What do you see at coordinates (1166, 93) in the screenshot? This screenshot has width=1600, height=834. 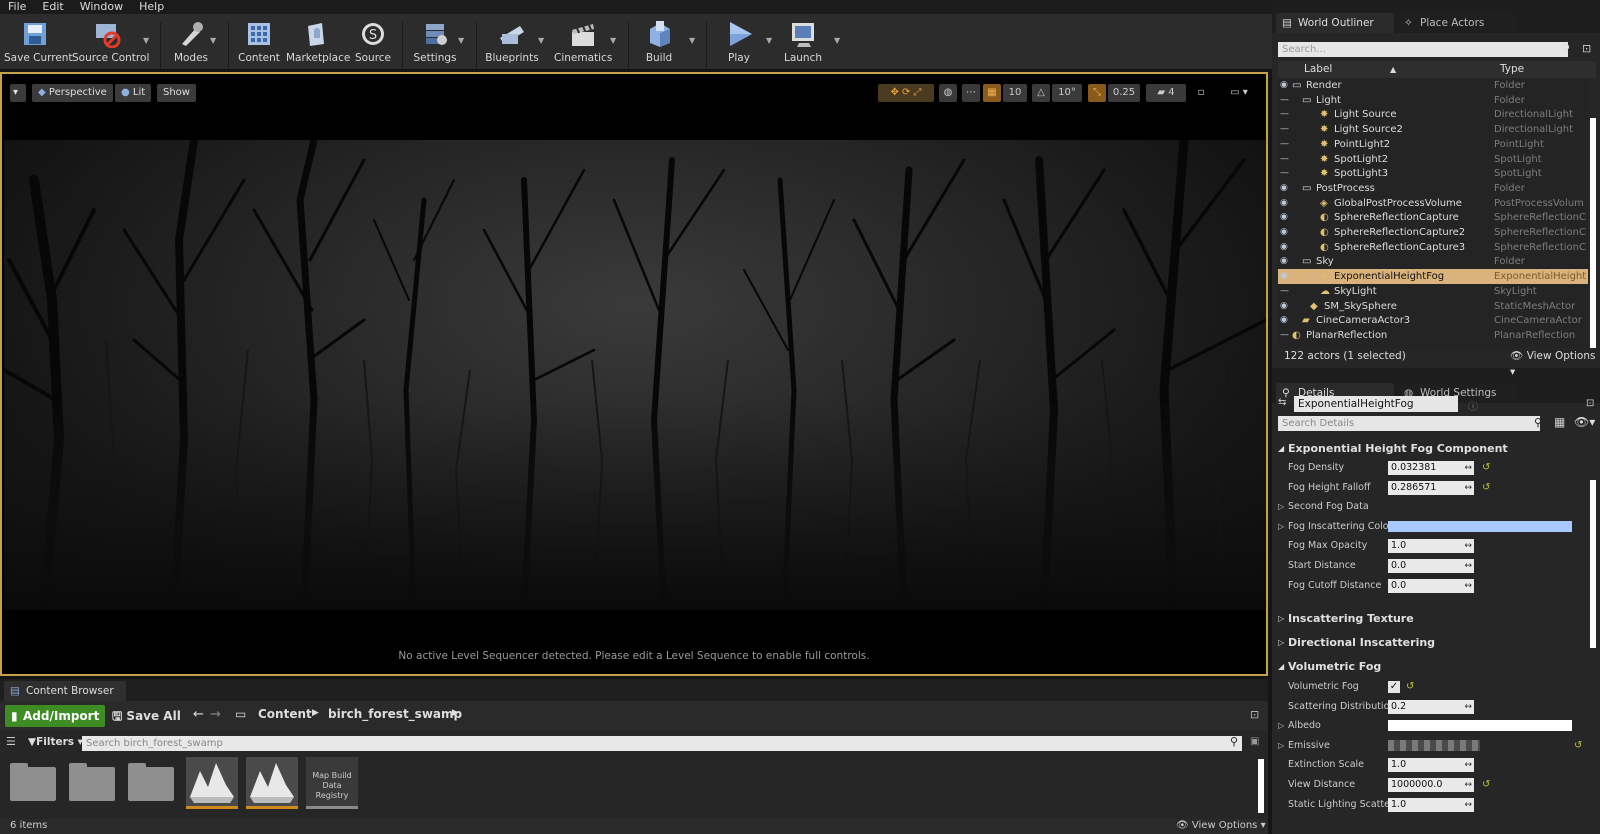 I see `camera-speed-button: ▰ 4` at bounding box center [1166, 93].